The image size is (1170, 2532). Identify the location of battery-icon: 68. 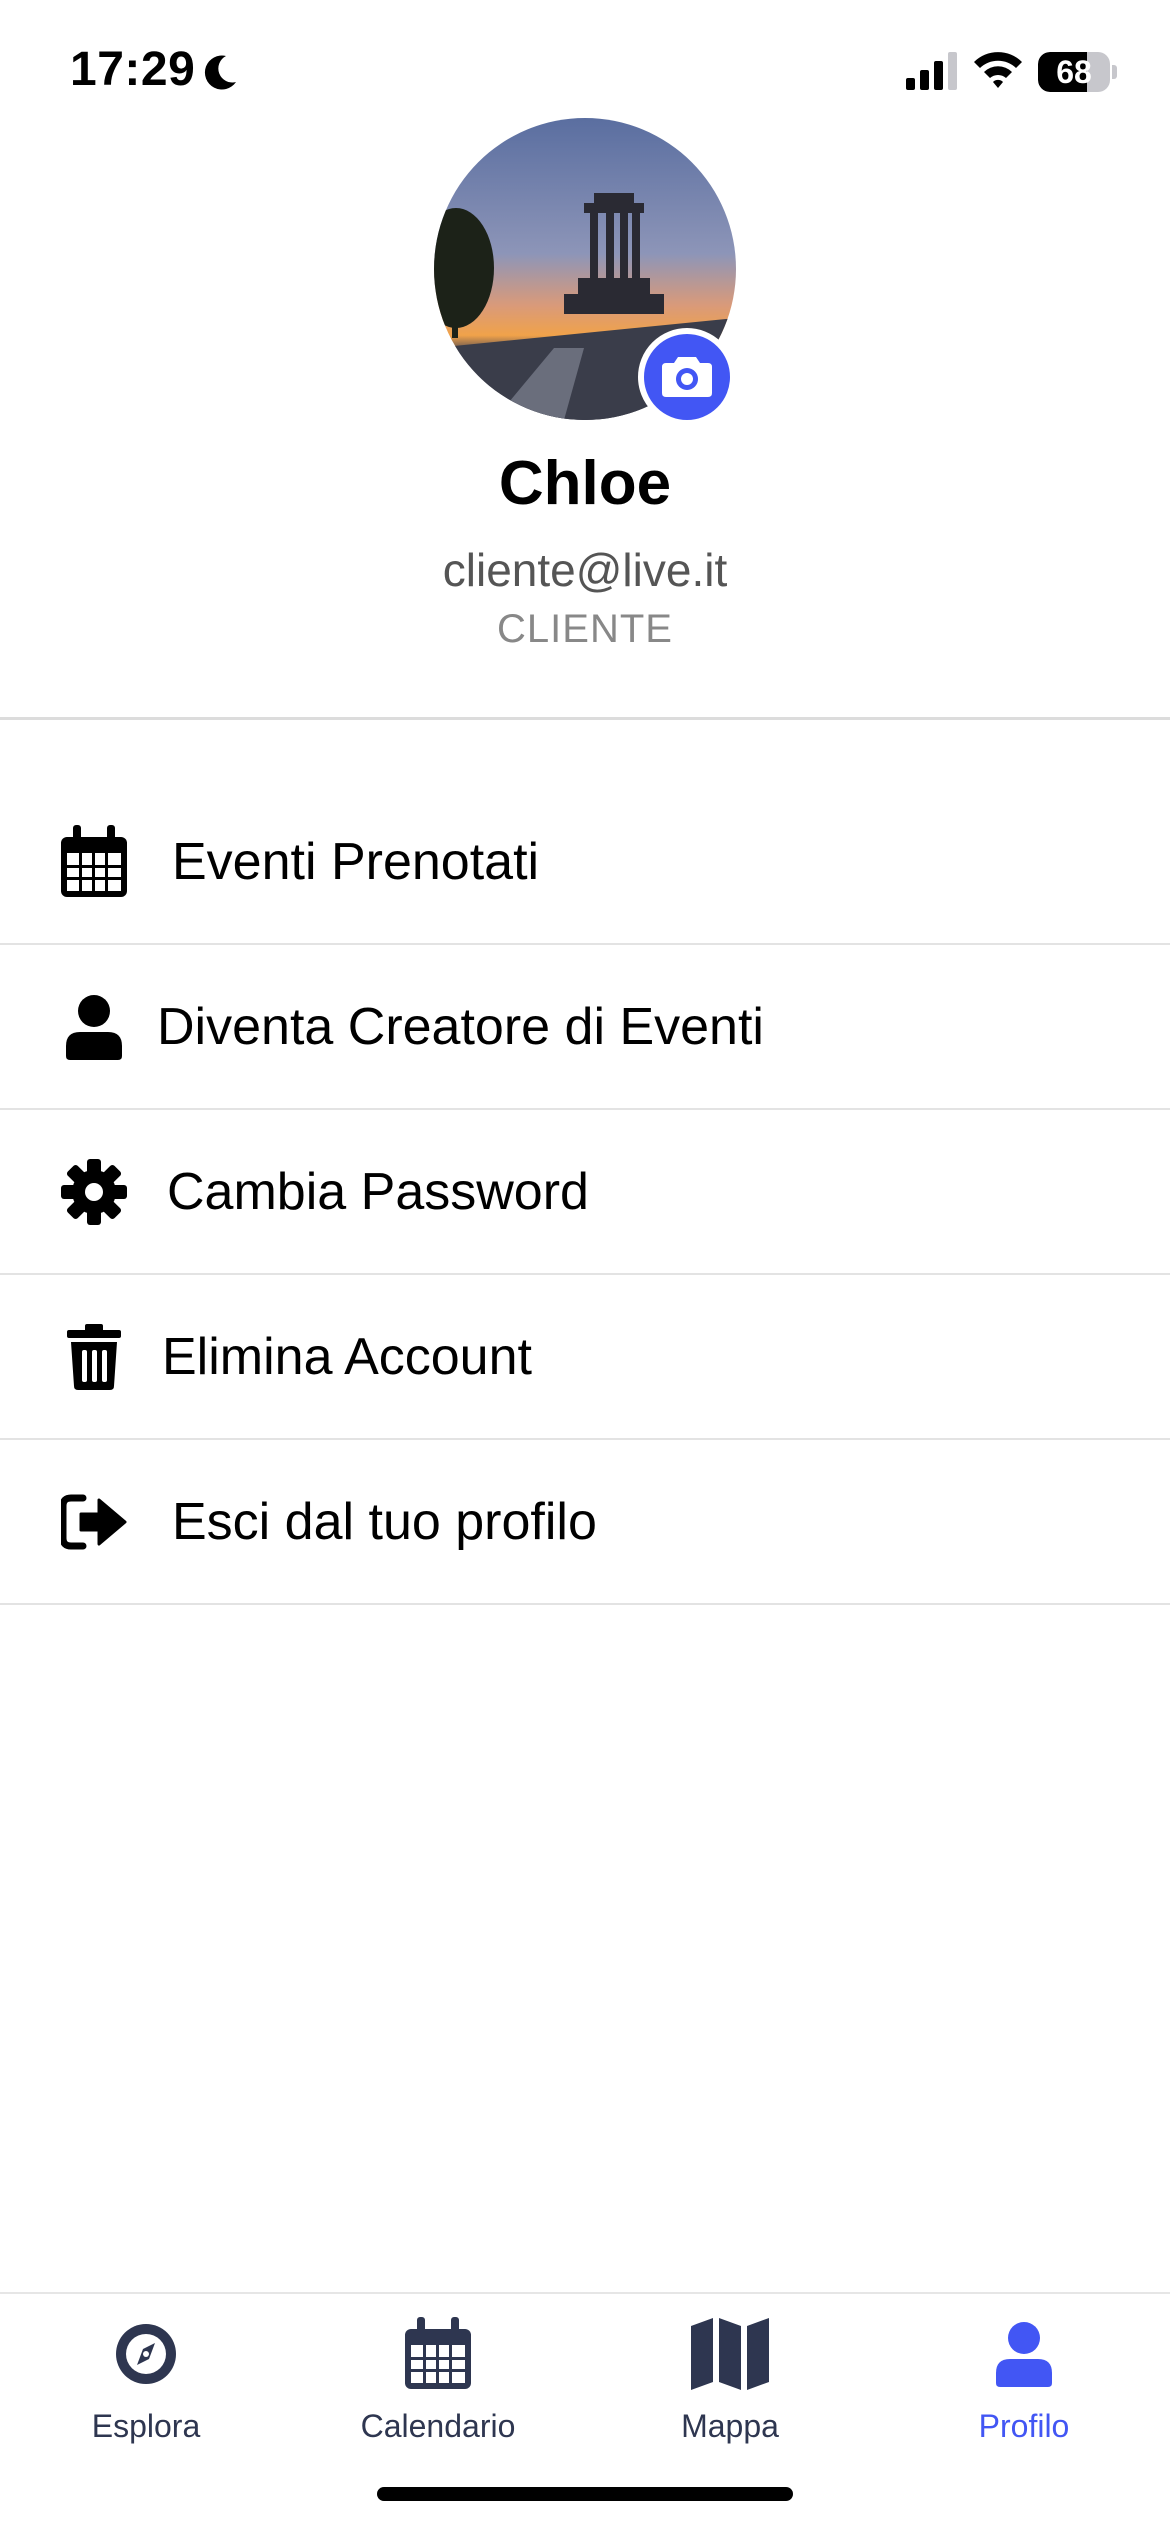
(1077, 72).